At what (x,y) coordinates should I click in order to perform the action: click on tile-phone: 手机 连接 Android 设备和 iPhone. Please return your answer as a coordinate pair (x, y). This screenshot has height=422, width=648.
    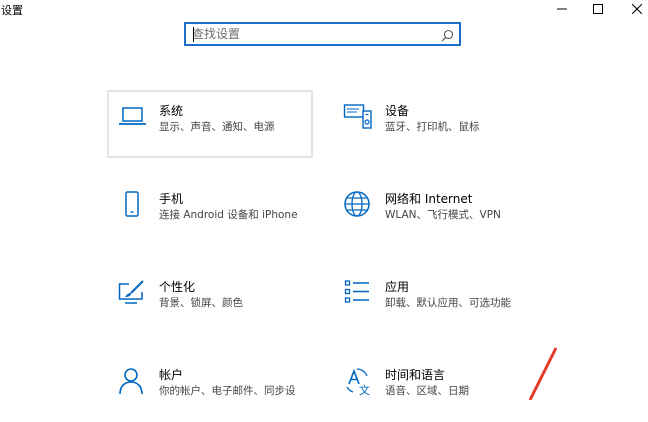
    Looking at the image, I should click on (210, 212).